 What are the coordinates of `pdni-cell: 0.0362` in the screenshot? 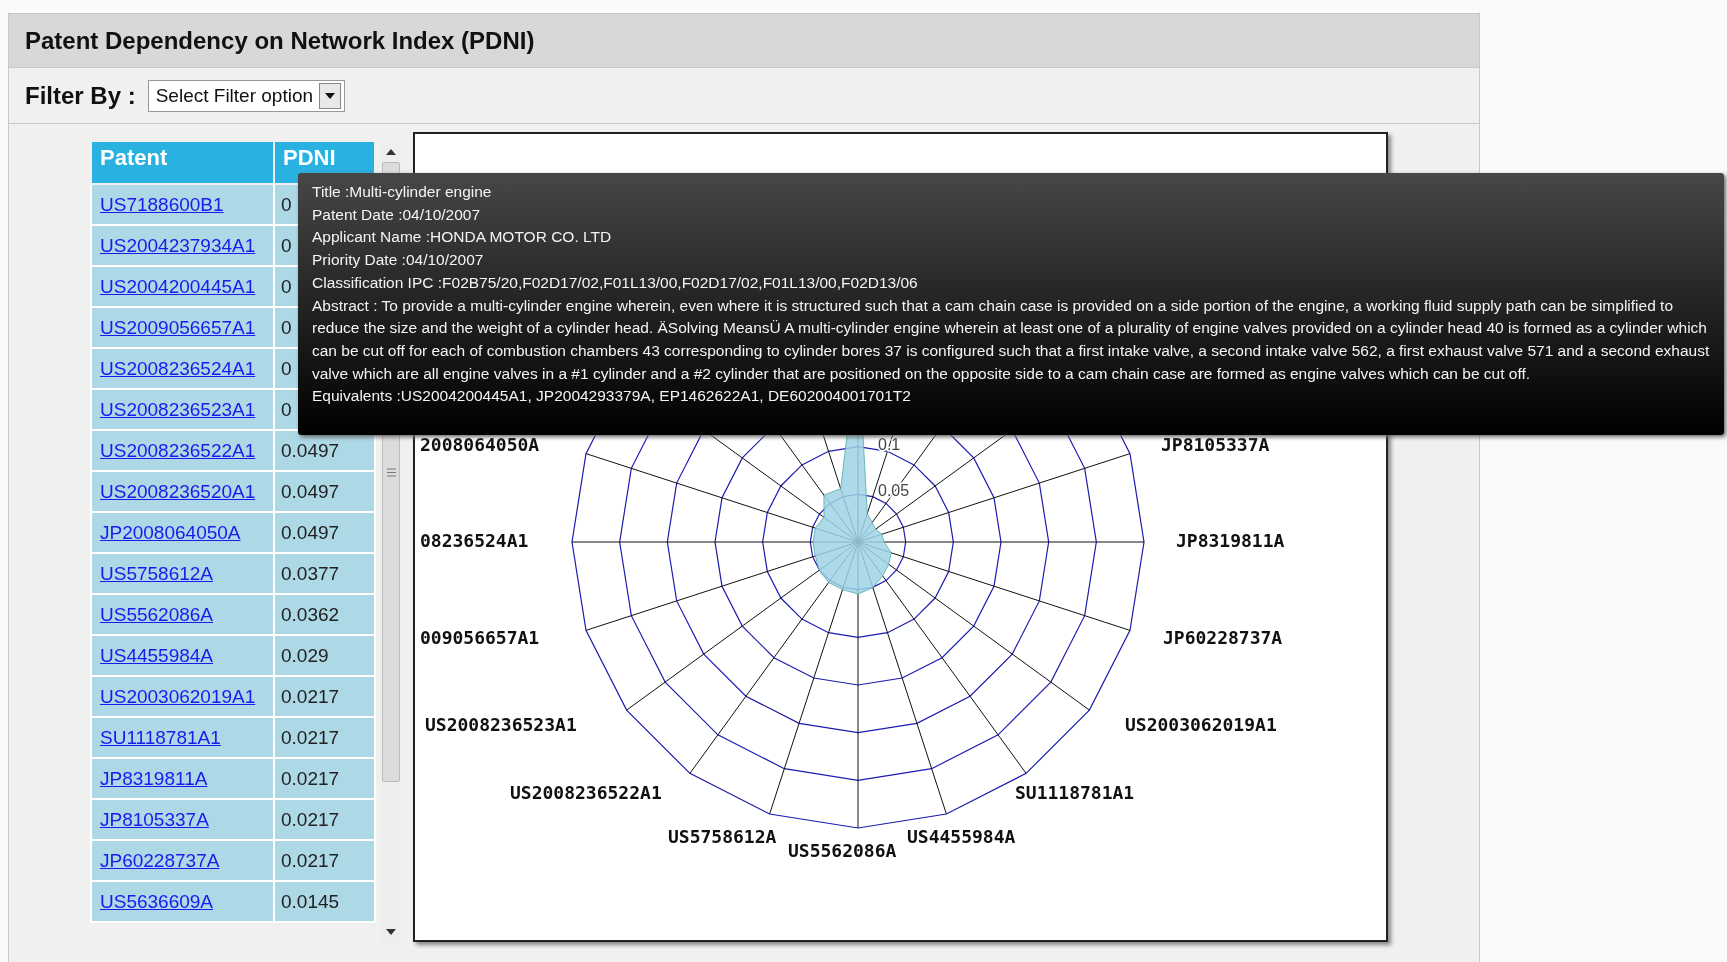 It's located at (324, 614).